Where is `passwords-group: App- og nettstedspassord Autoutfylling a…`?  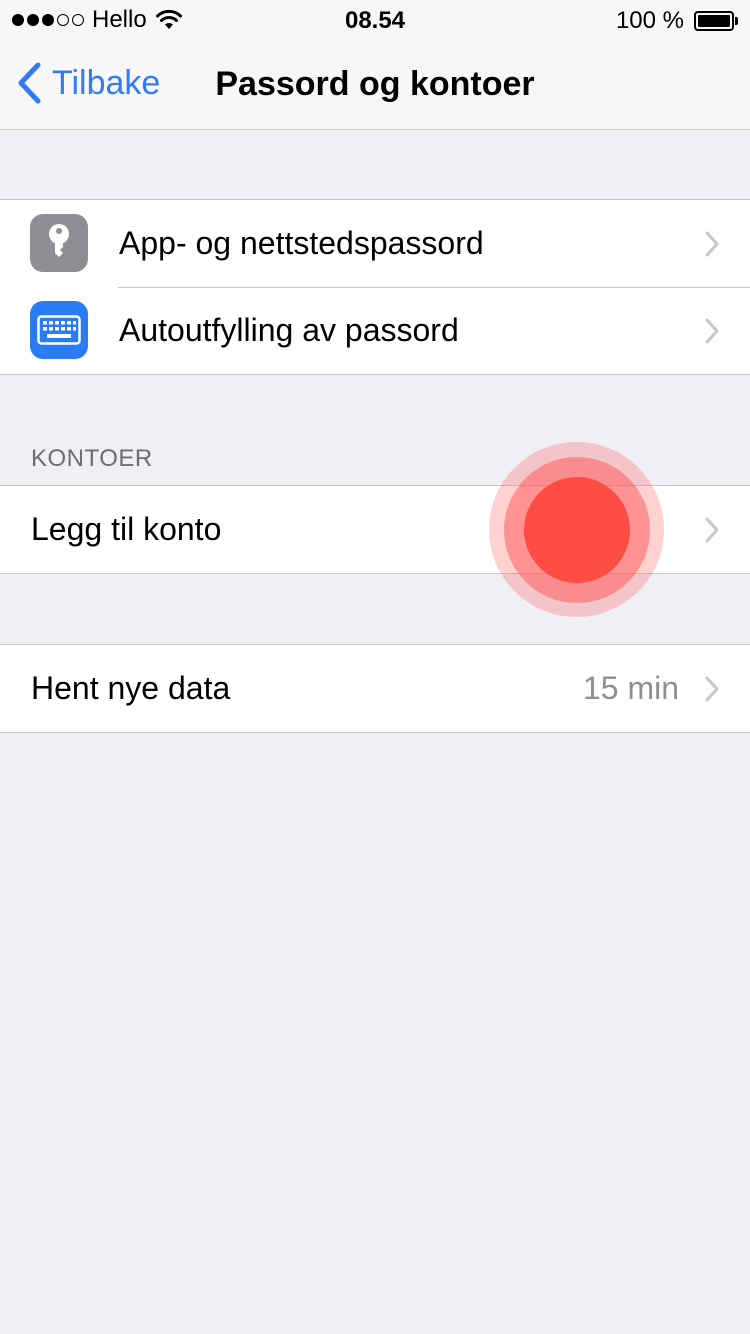
passwords-group: App- og nettstedspassord Autoutfylling a… is located at coordinates (375, 287).